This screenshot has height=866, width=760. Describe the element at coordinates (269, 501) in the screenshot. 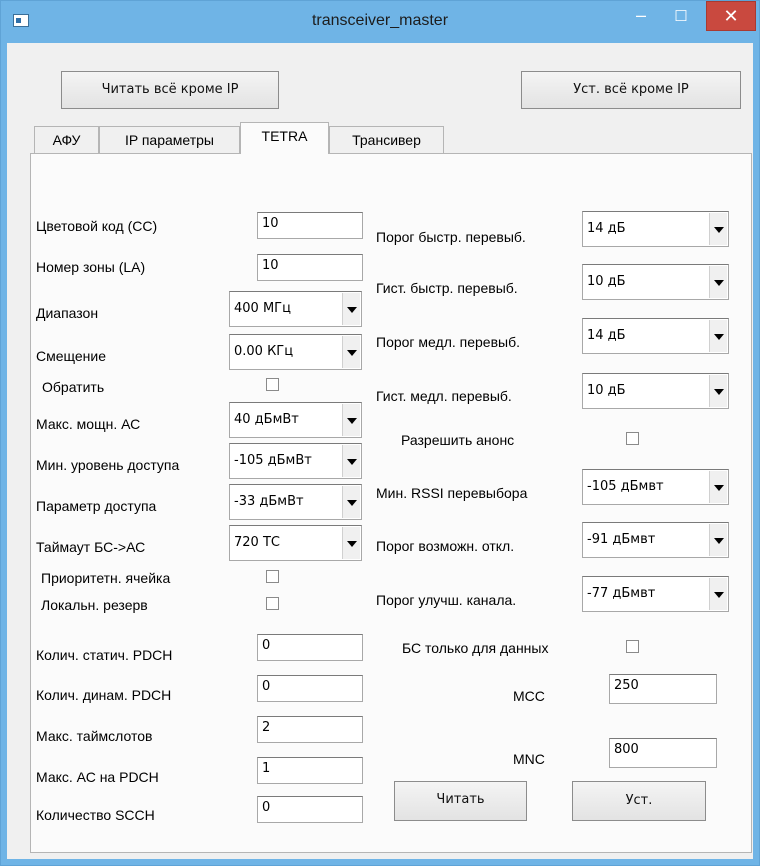

I see `access-param-value: -33 дБмВт` at that location.